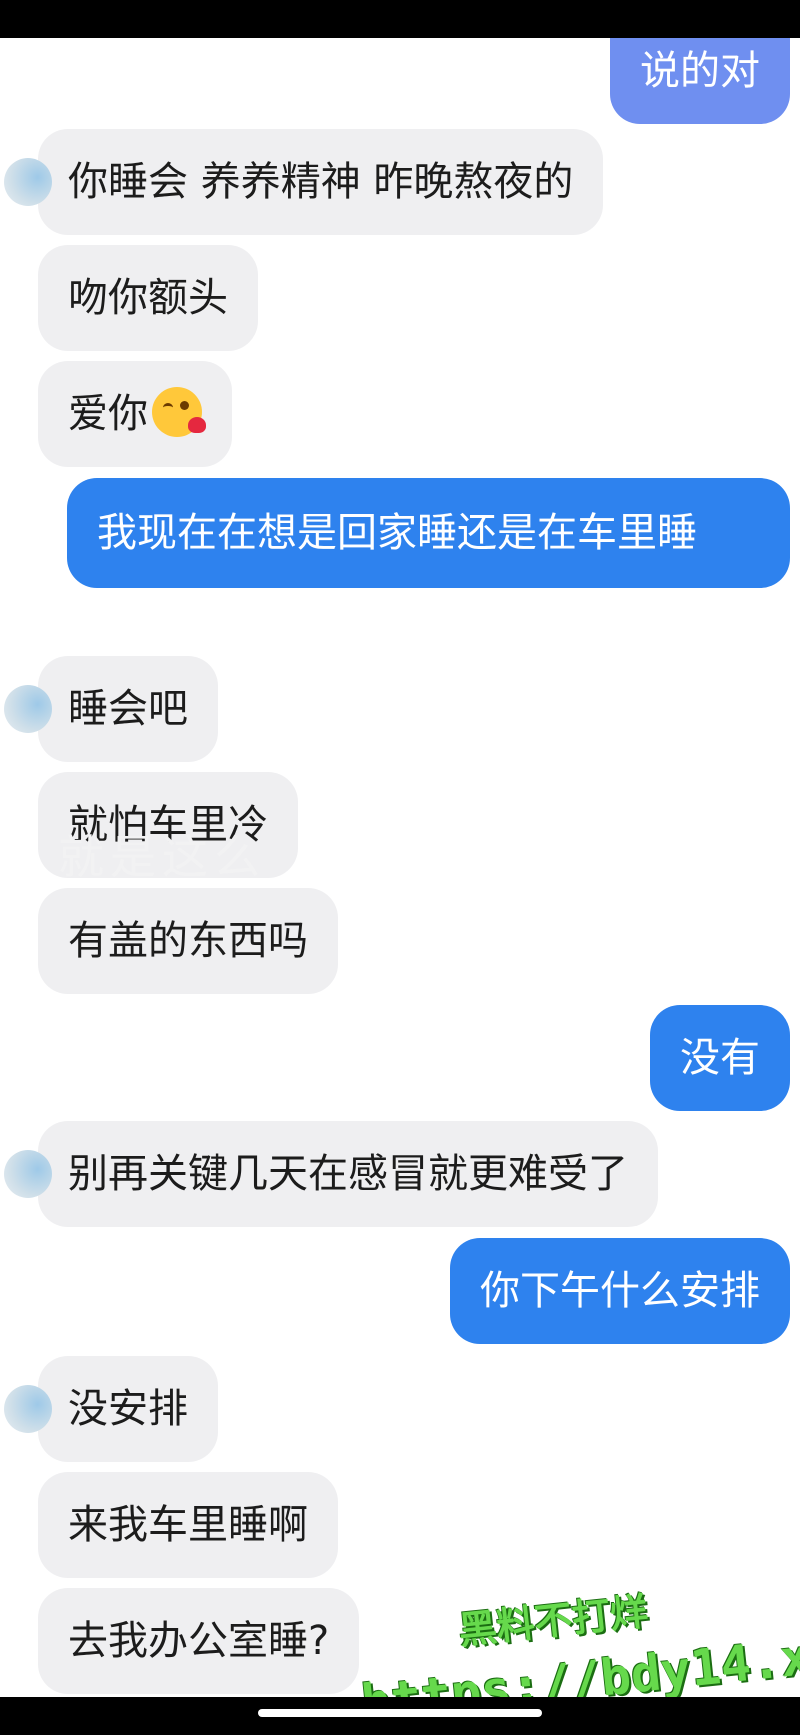 The width and height of the screenshot is (800, 1735). Describe the element at coordinates (321, 182) in the screenshot. I see `message-text: 你睡会 养养精神 昨晚熬夜的` at that location.